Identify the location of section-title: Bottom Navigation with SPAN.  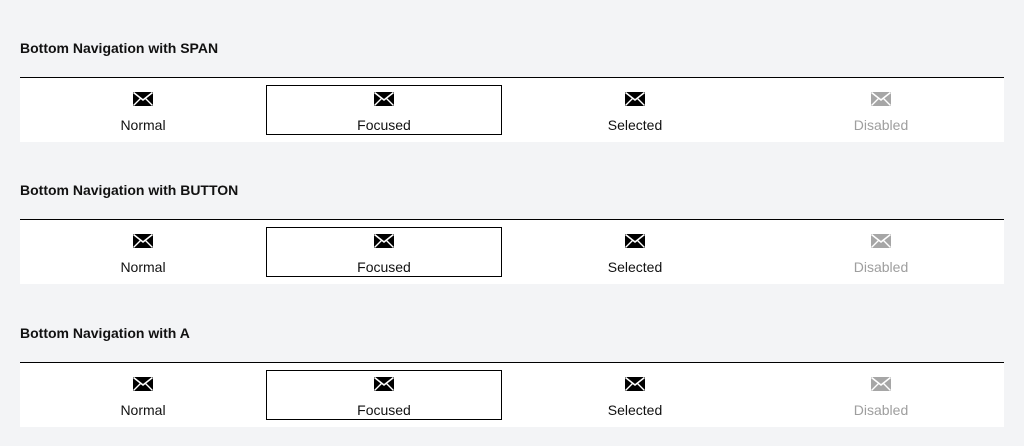
(119, 48).